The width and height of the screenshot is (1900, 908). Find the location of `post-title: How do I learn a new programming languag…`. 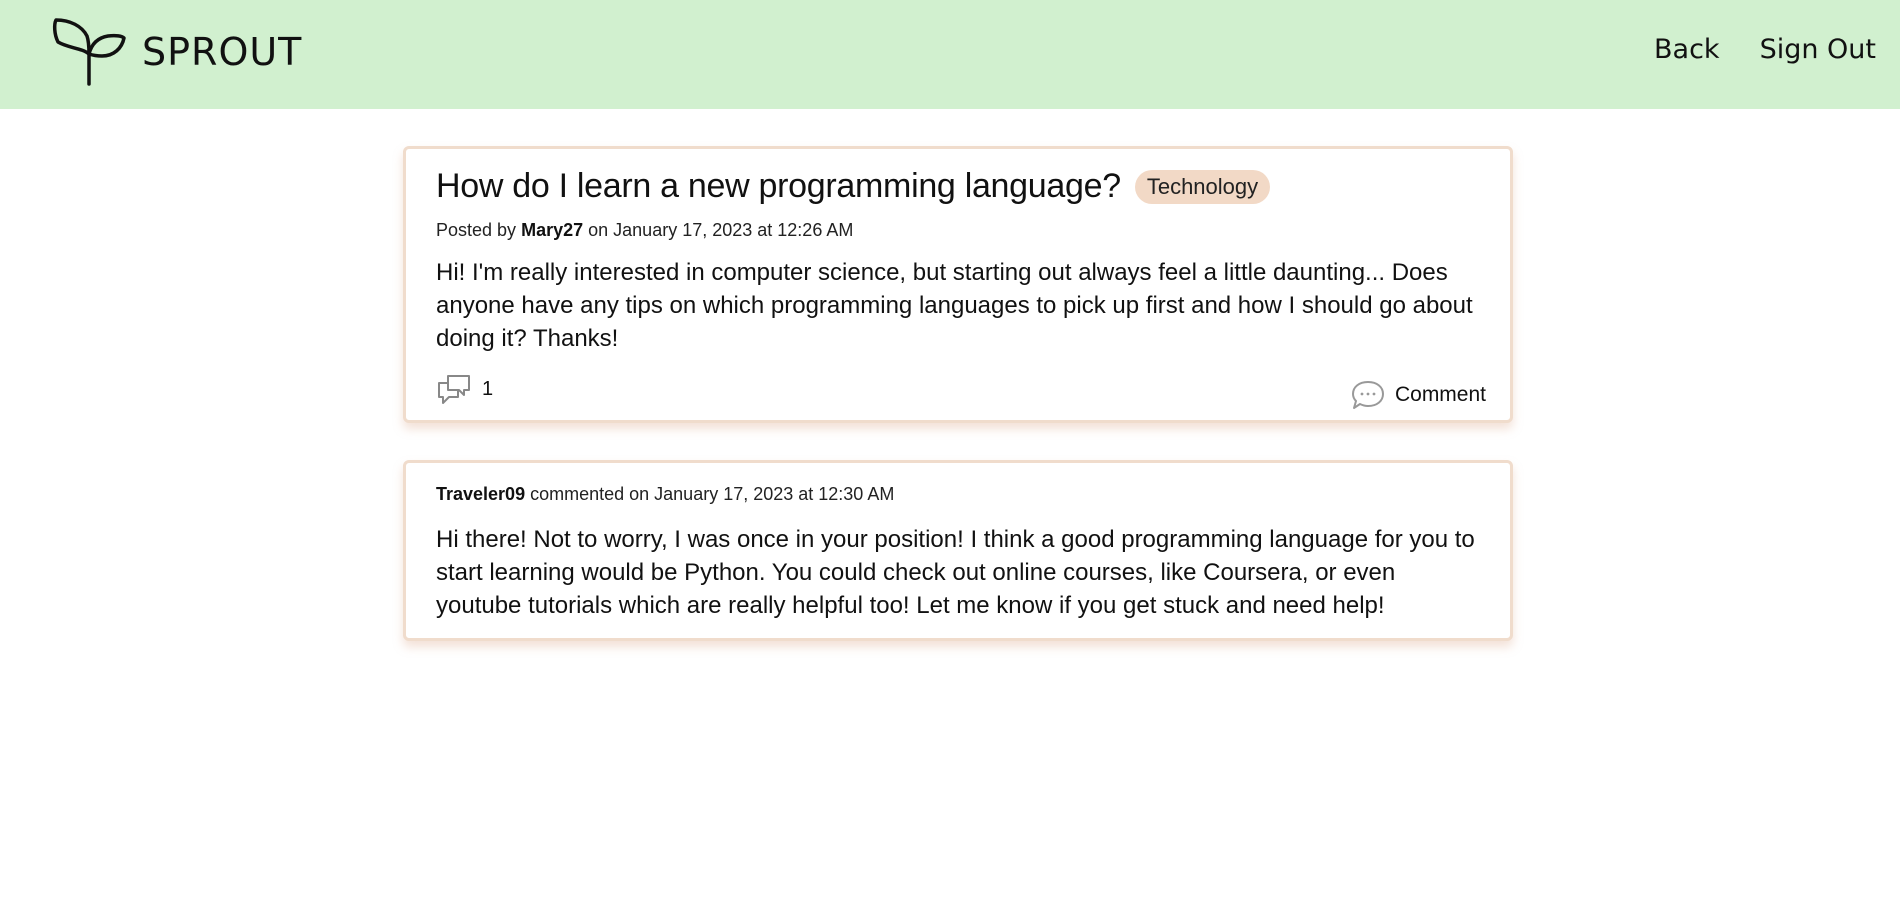

post-title: How do I learn a new programming languag… is located at coordinates (778, 186).